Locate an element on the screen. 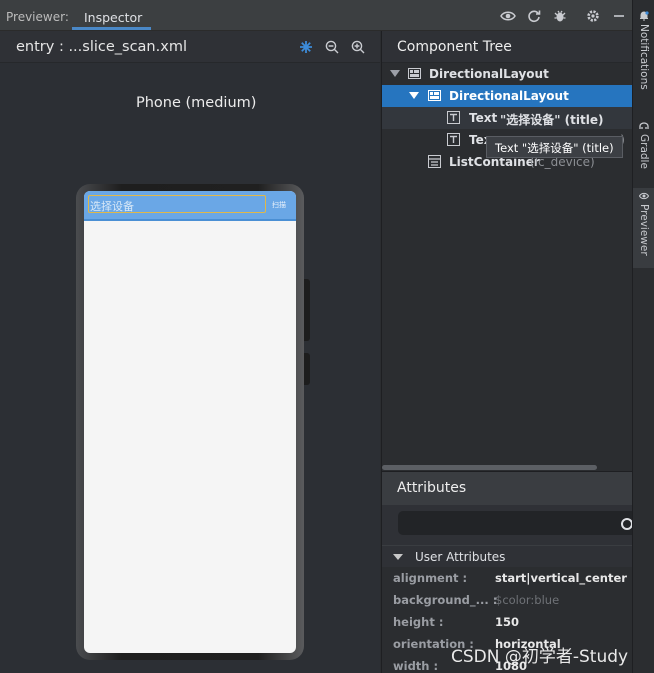  collapse-arrow-icon is located at coordinates (398, 557).